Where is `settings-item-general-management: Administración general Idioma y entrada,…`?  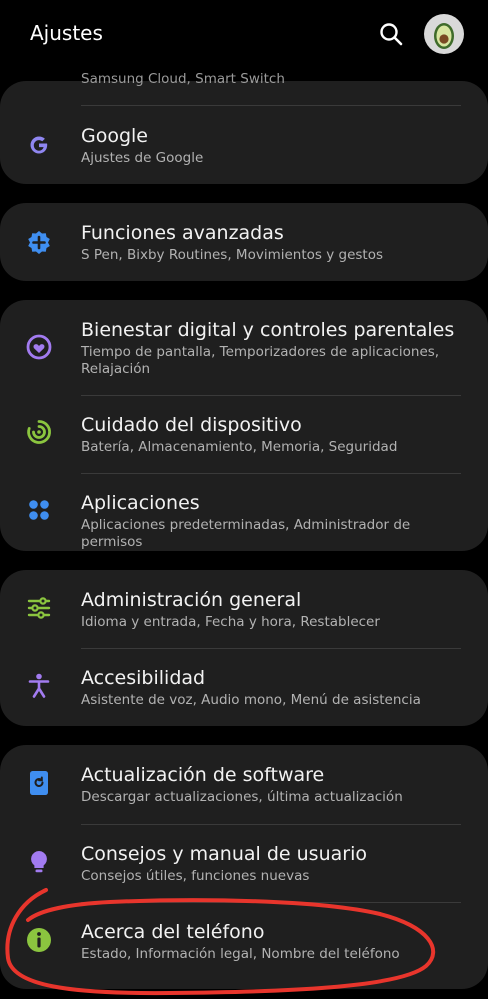
settings-item-general-management: Administración general Idioma y entrada,… is located at coordinates (244, 609).